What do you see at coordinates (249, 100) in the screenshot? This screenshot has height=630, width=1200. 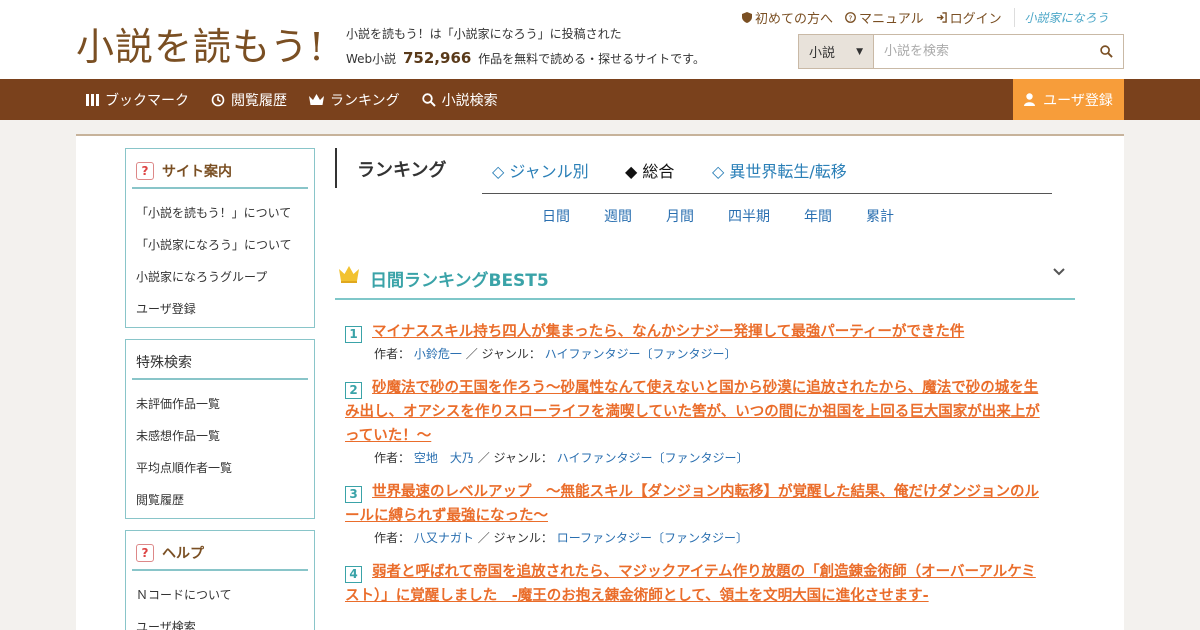 I see `nav-history: 閲覧履歴` at bounding box center [249, 100].